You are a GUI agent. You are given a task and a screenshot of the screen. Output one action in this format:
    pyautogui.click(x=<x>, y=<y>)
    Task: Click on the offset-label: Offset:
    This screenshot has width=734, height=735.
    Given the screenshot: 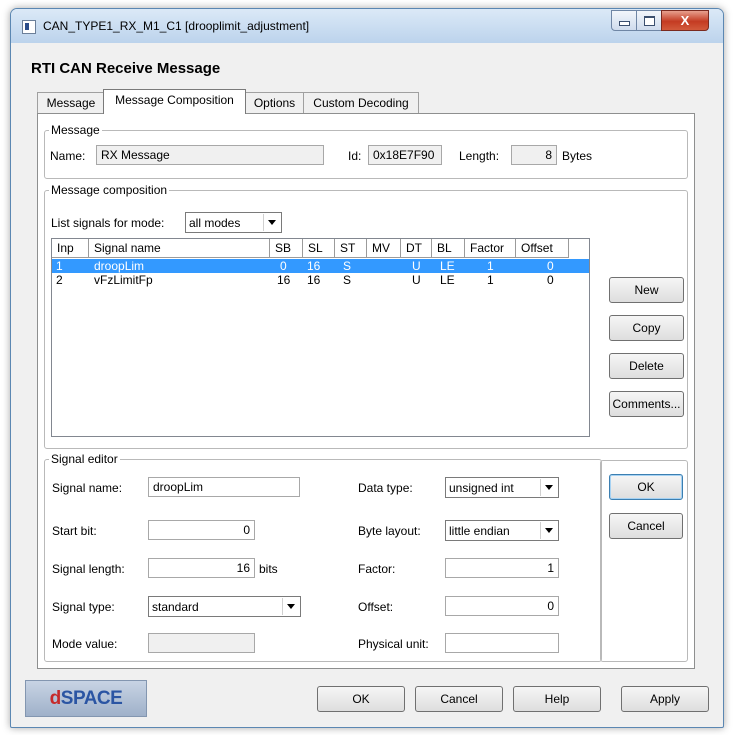 What is the action you would take?
    pyautogui.click(x=376, y=607)
    